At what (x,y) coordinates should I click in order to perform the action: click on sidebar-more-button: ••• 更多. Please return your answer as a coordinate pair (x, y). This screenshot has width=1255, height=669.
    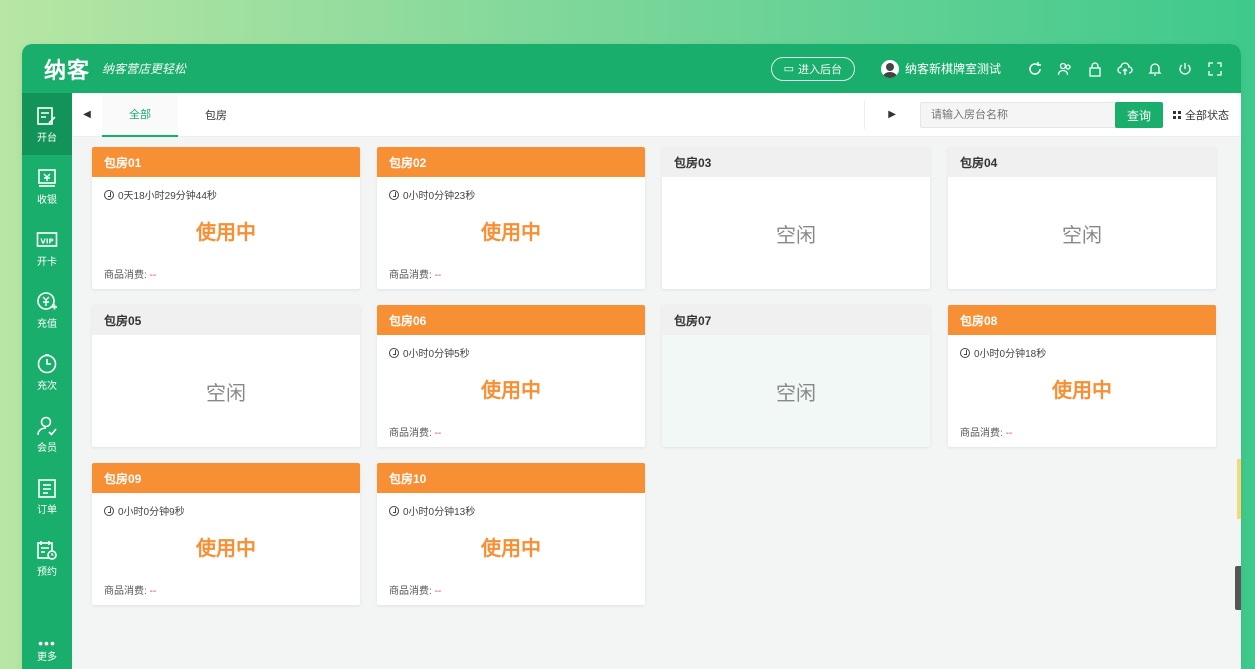
    Looking at the image, I should click on (47, 649).